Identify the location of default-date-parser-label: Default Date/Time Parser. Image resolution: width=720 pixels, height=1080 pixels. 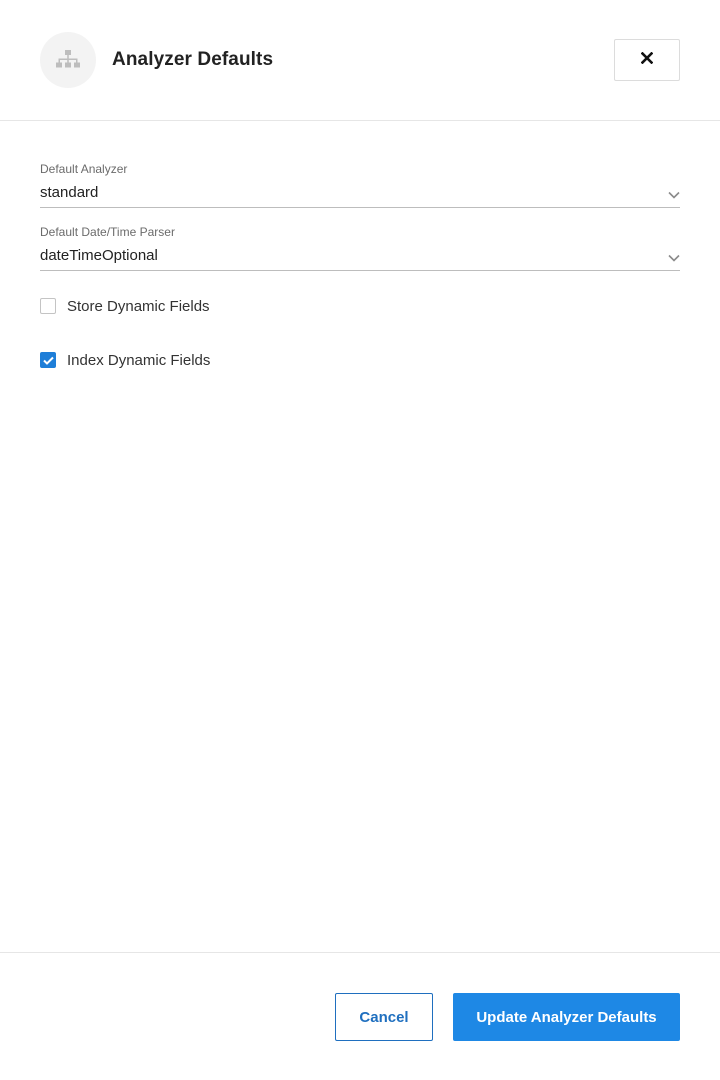
(107, 232).